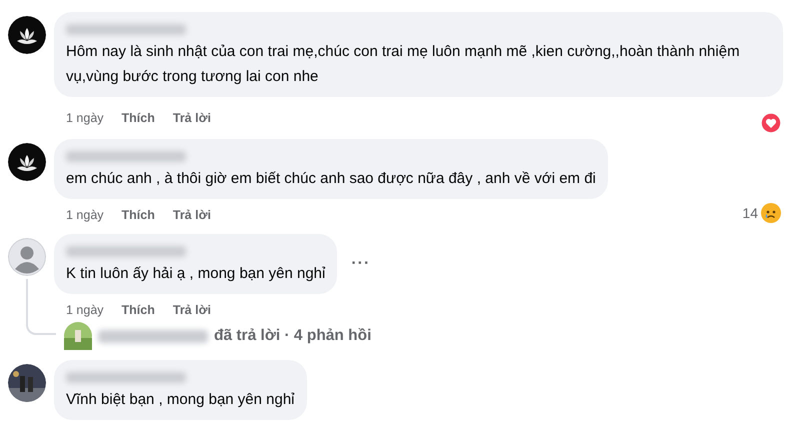 This screenshot has width=800, height=426. I want to click on default-avatar, so click(27, 257).